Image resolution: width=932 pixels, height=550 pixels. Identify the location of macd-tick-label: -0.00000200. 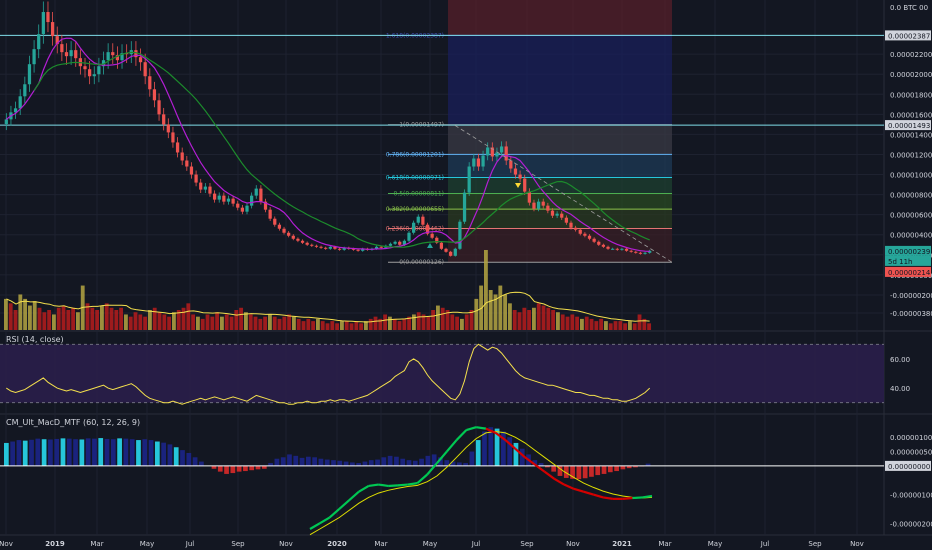
(911, 524).